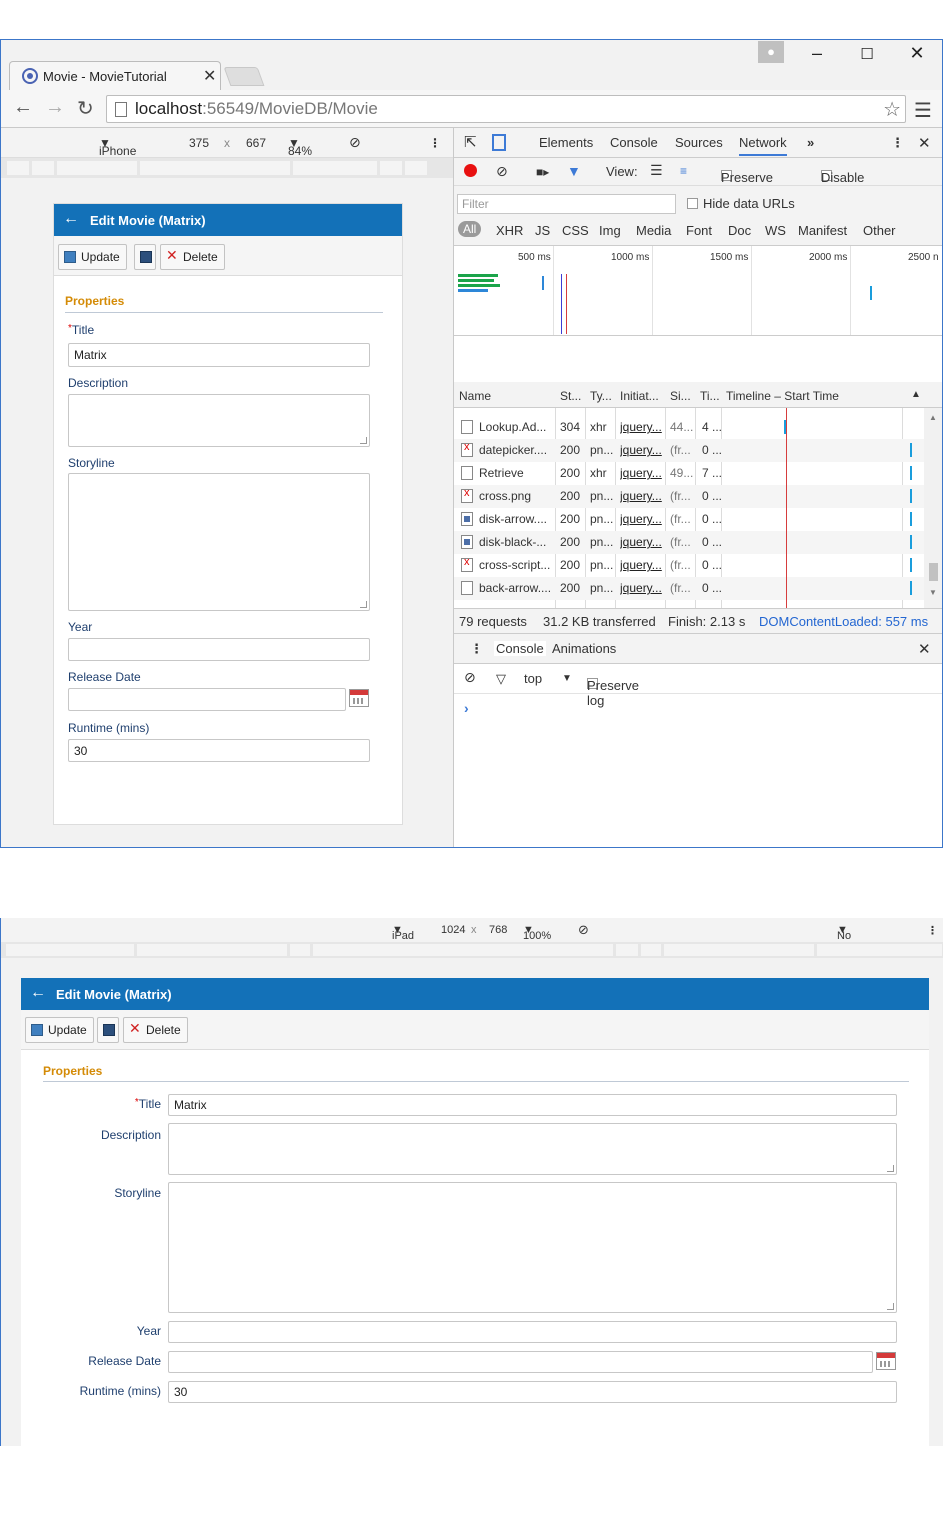 The width and height of the screenshot is (943, 1532). Describe the element at coordinates (542, 230) in the screenshot. I see `filter-js: JS` at that location.